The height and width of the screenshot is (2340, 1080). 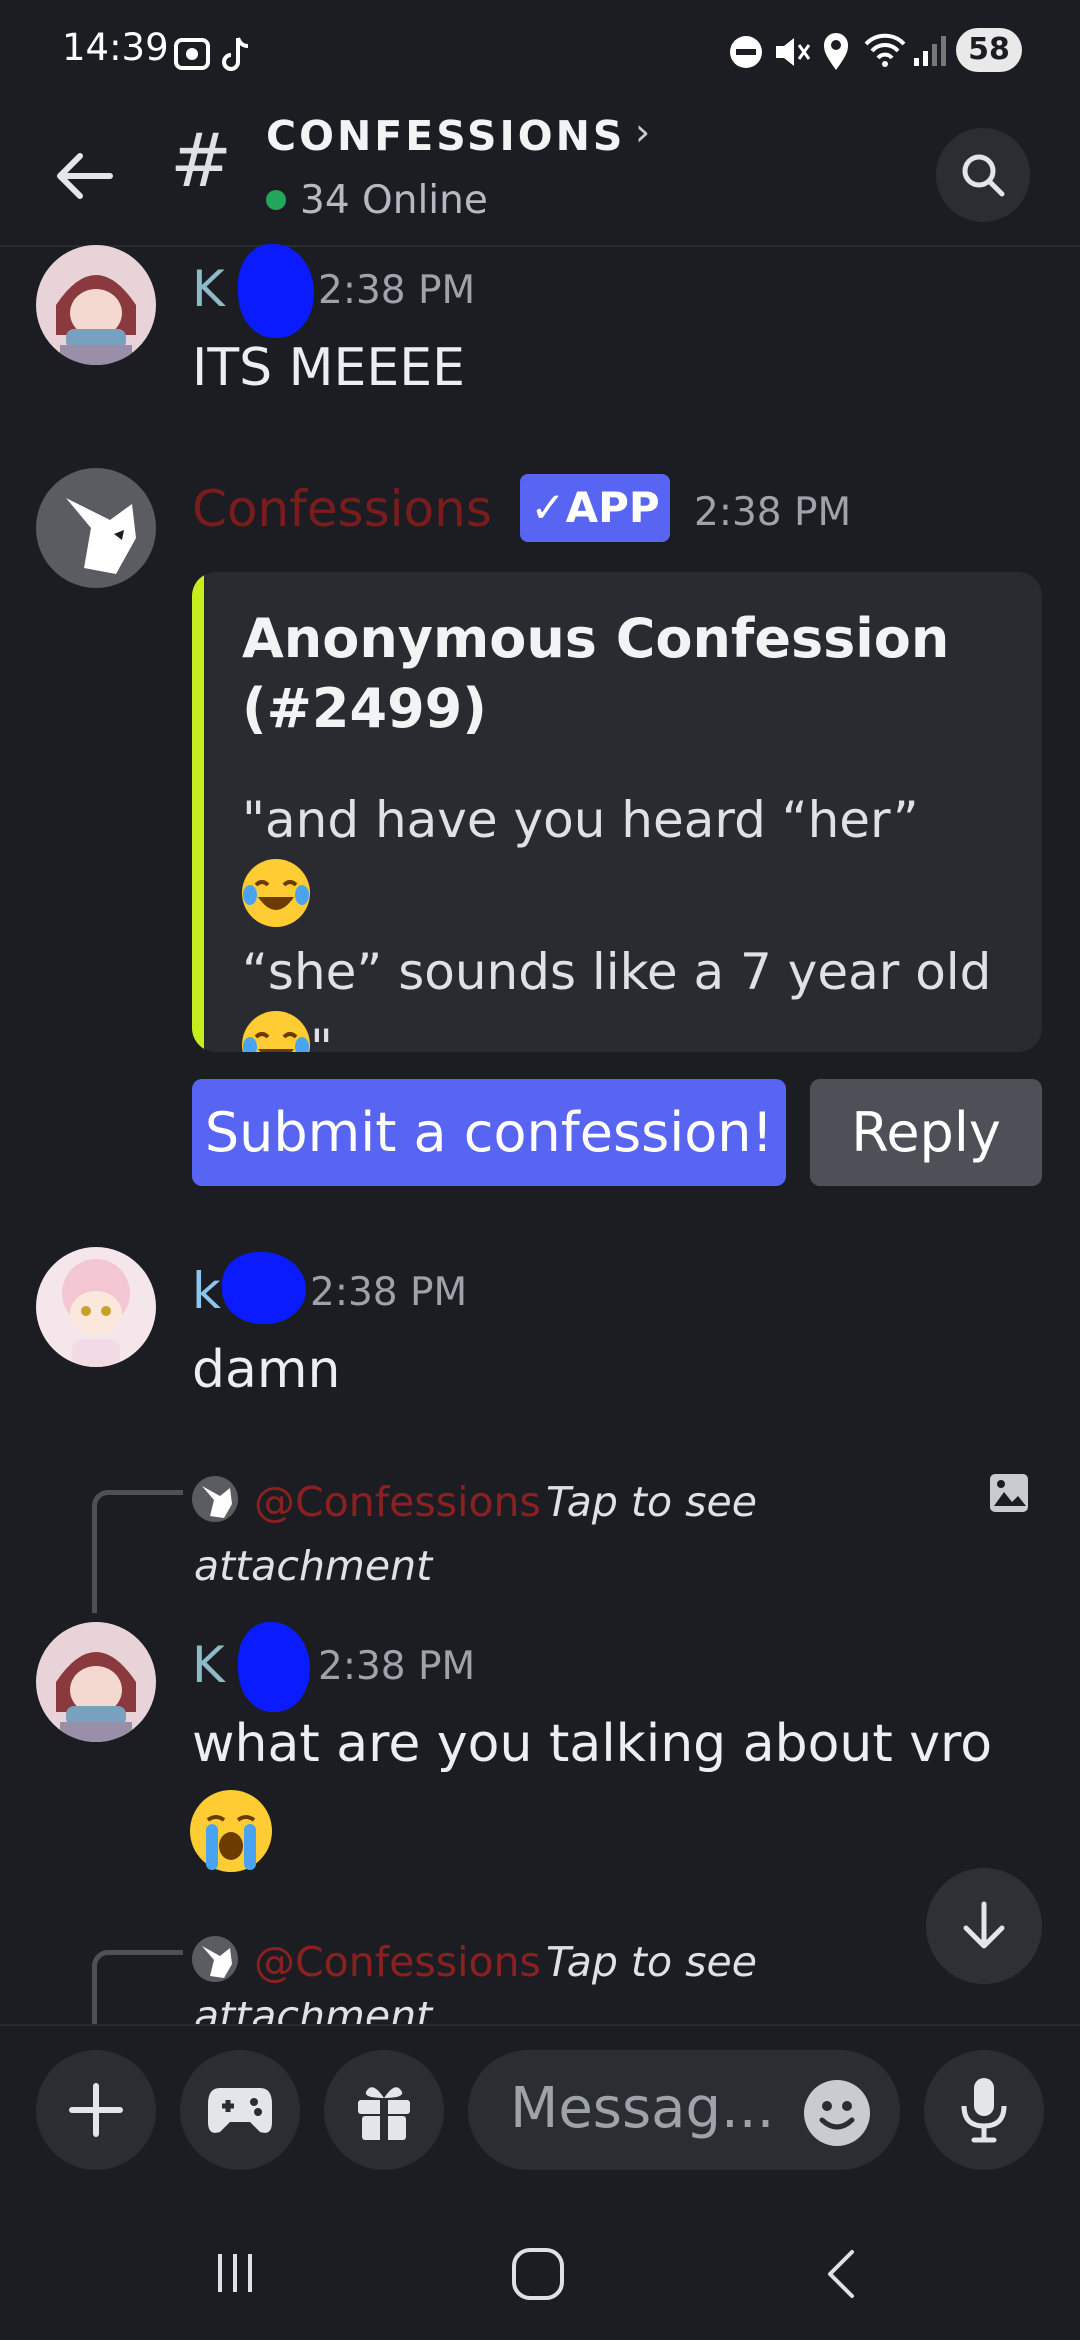 What do you see at coordinates (235, 54) in the screenshot?
I see `tiktok-icon` at bounding box center [235, 54].